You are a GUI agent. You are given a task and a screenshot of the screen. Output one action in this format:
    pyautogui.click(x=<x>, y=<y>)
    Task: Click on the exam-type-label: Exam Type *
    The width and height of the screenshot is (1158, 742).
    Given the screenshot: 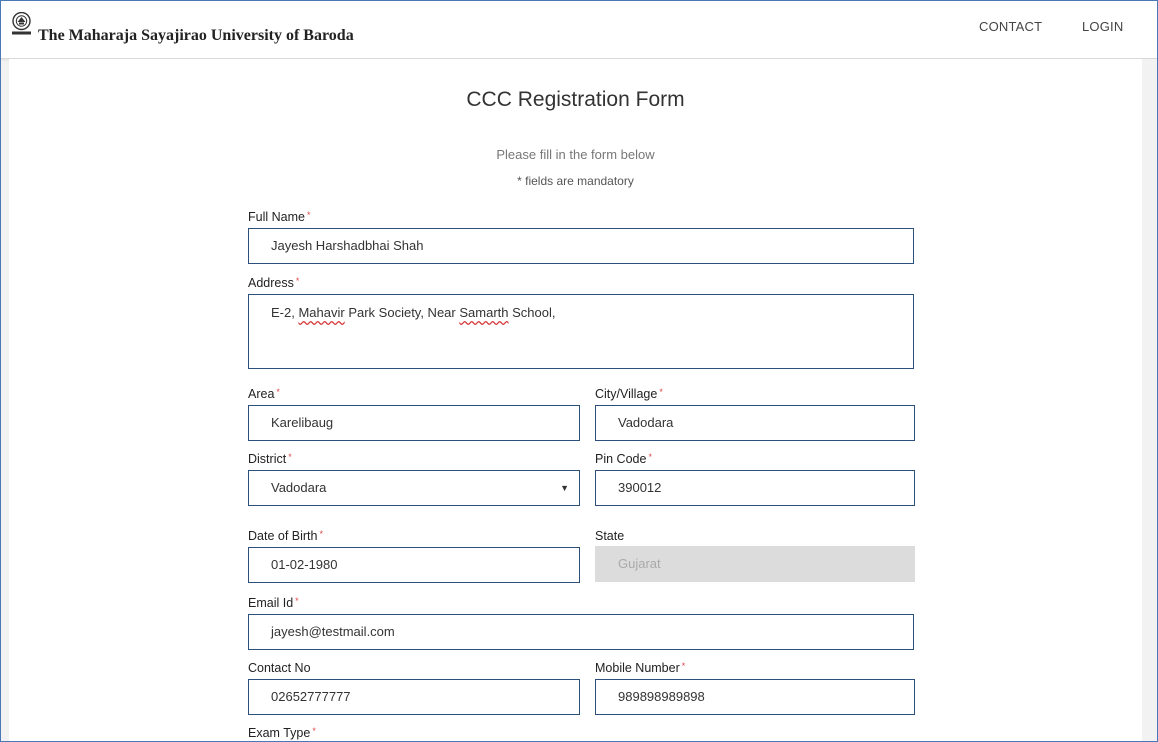 What is the action you would take?
    pyautogui.click(x=282, y=733)
    